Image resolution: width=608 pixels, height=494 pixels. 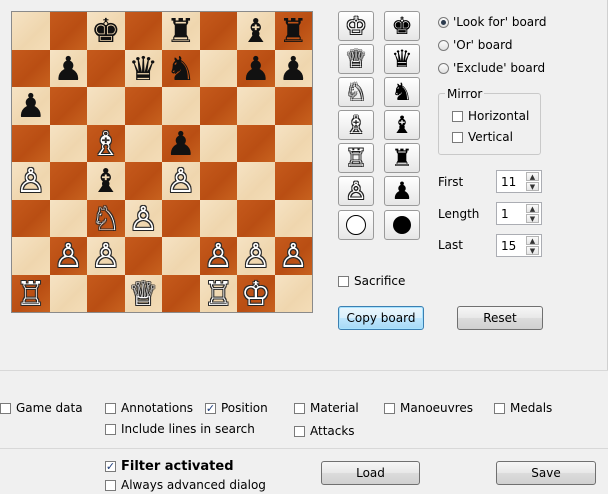 I want to click on square-a7, so click(x=31, y=68).